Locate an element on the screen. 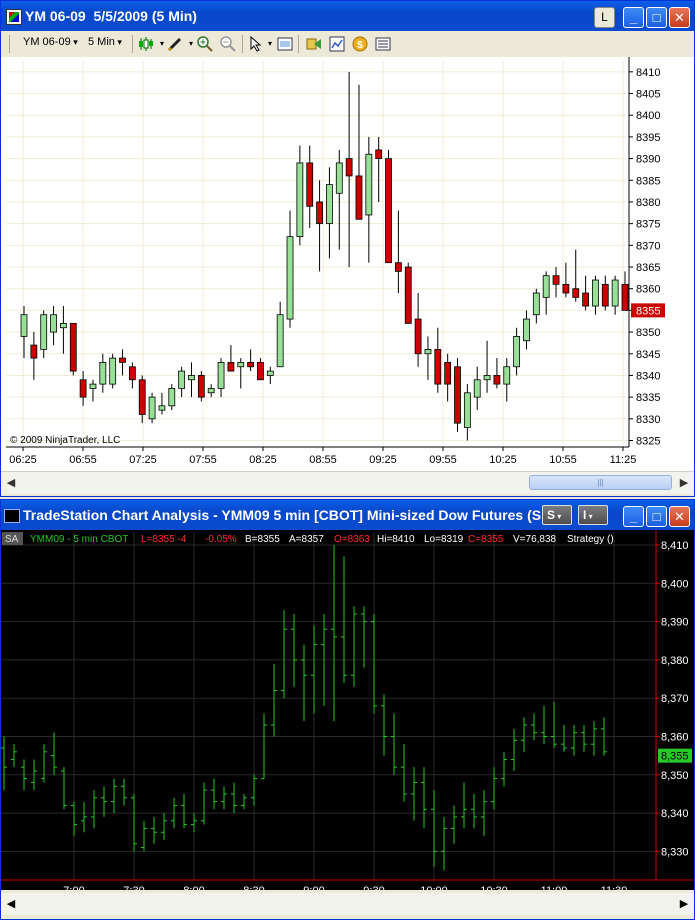  toolbar-grip is located at coordinates (9, 44).